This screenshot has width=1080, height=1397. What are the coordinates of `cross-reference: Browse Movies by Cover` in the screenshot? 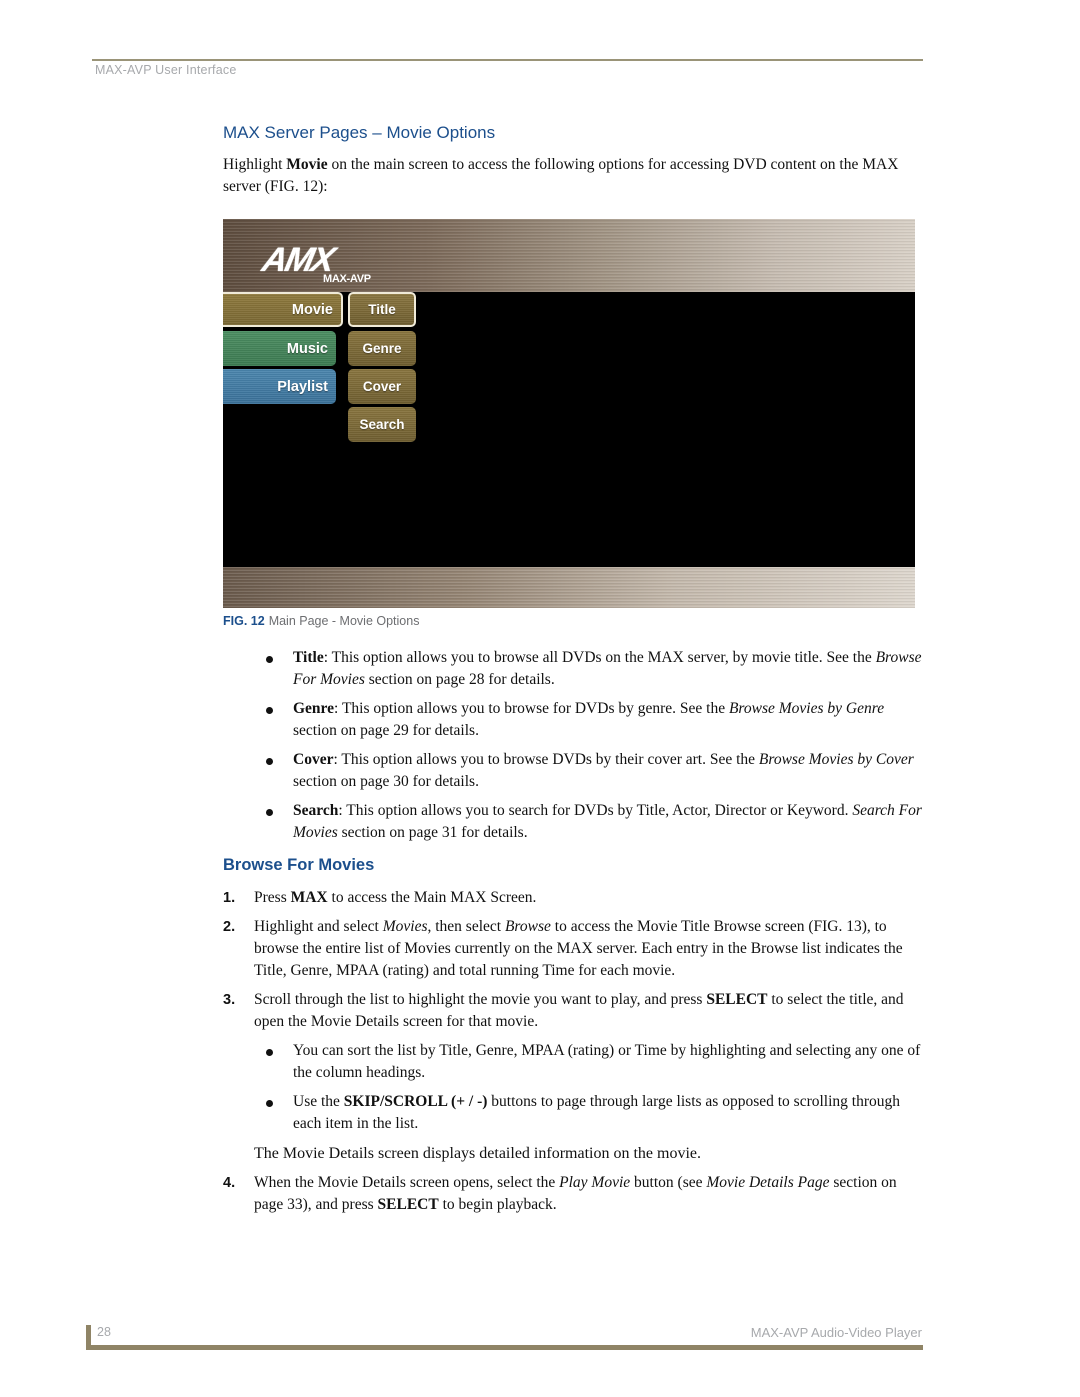 It's located at (836, 759).